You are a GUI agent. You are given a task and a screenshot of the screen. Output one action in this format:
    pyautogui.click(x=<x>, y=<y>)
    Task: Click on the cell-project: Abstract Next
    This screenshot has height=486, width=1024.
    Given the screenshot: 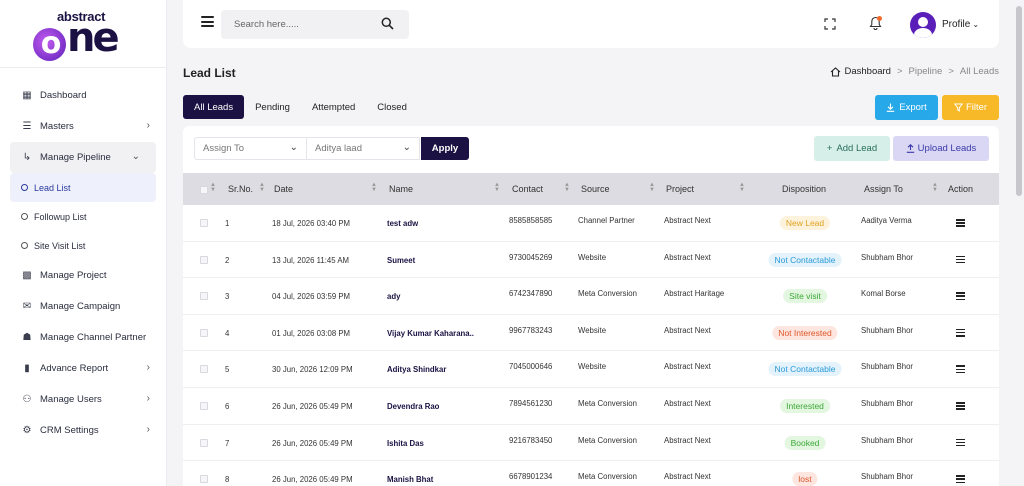 What is the action you would take?
    pyautogui.click(x=687, y=477)
    